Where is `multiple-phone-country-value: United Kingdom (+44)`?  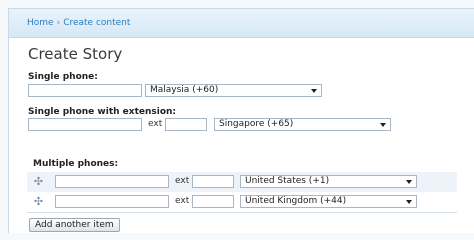 multiple-phone-country-value: United Kingdom (+44) is located at coordinates (296, 201).